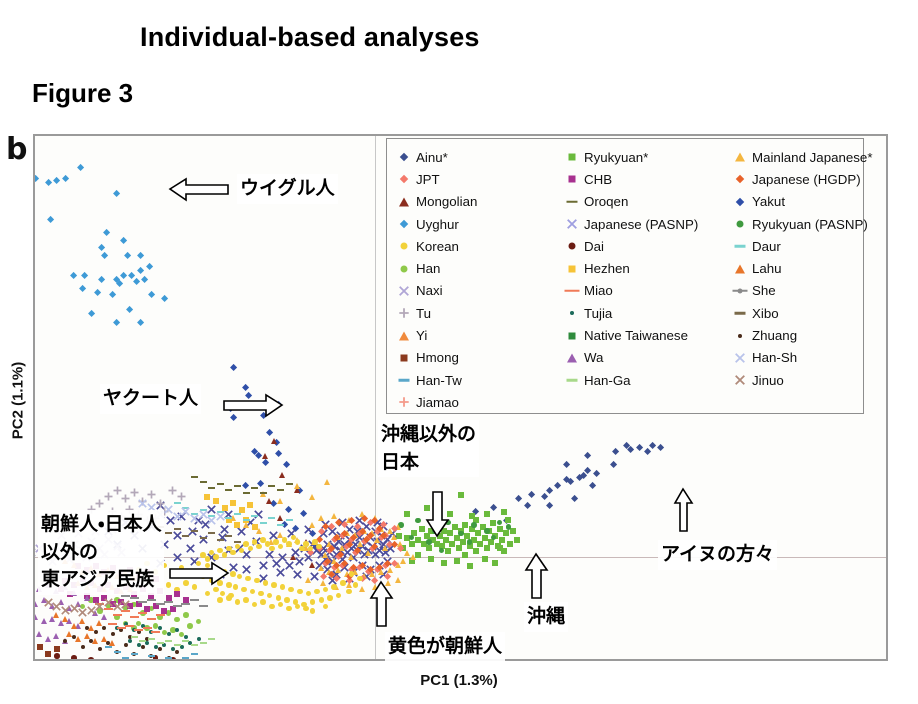 The height and width of the screenshot is (704, 918). Describe the element at coordinates (481, 268) in the screenshot. I see `legend-item: Han` at that location.